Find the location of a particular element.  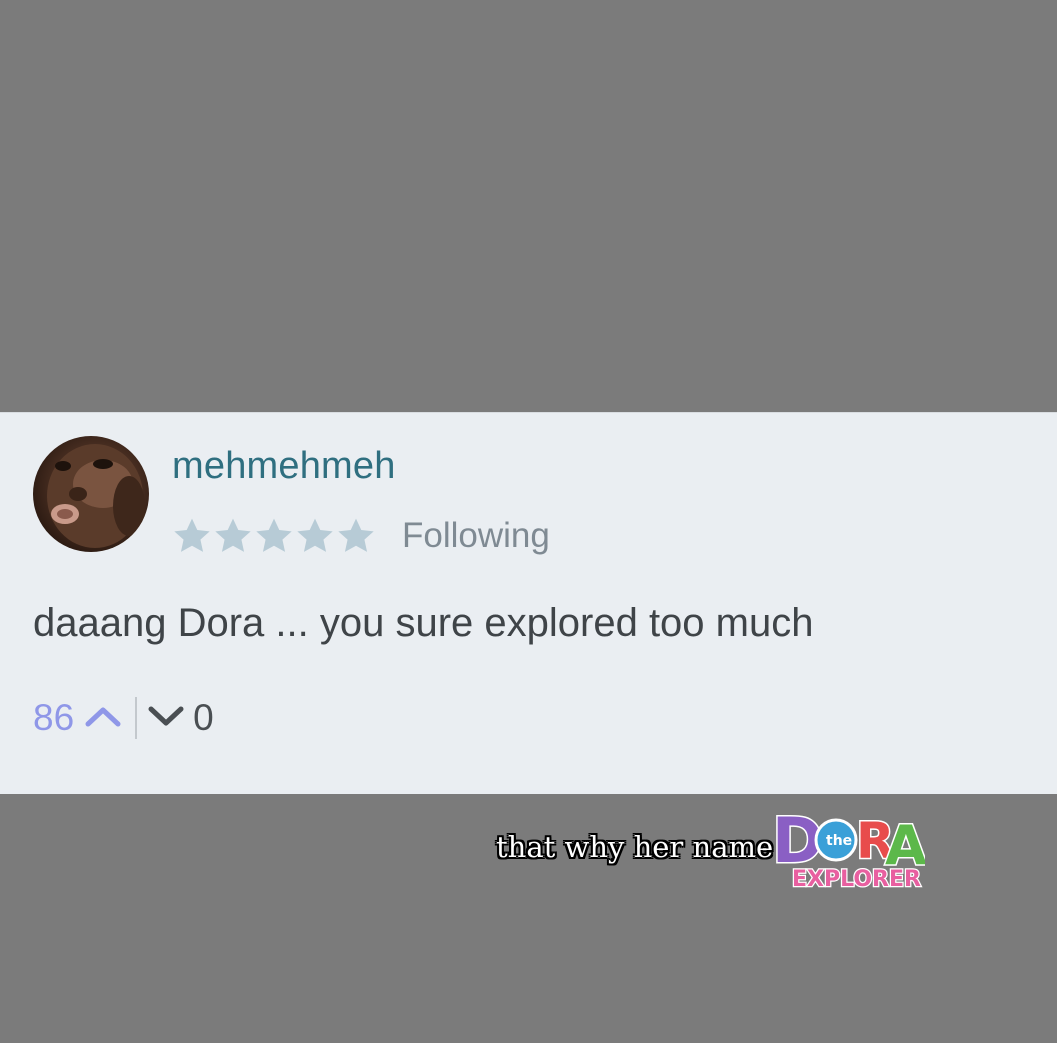

upvote-count: 86 is located at coordinates (54, 717).